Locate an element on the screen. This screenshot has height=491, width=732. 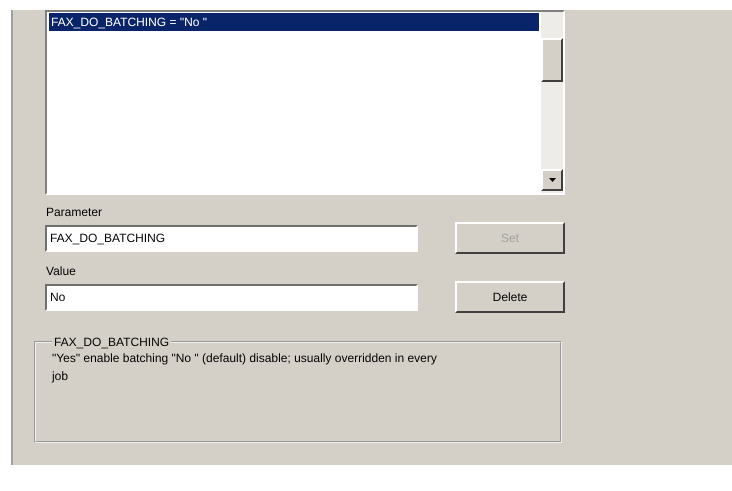
delete-button: Delete is located at coordinates (510, 297).